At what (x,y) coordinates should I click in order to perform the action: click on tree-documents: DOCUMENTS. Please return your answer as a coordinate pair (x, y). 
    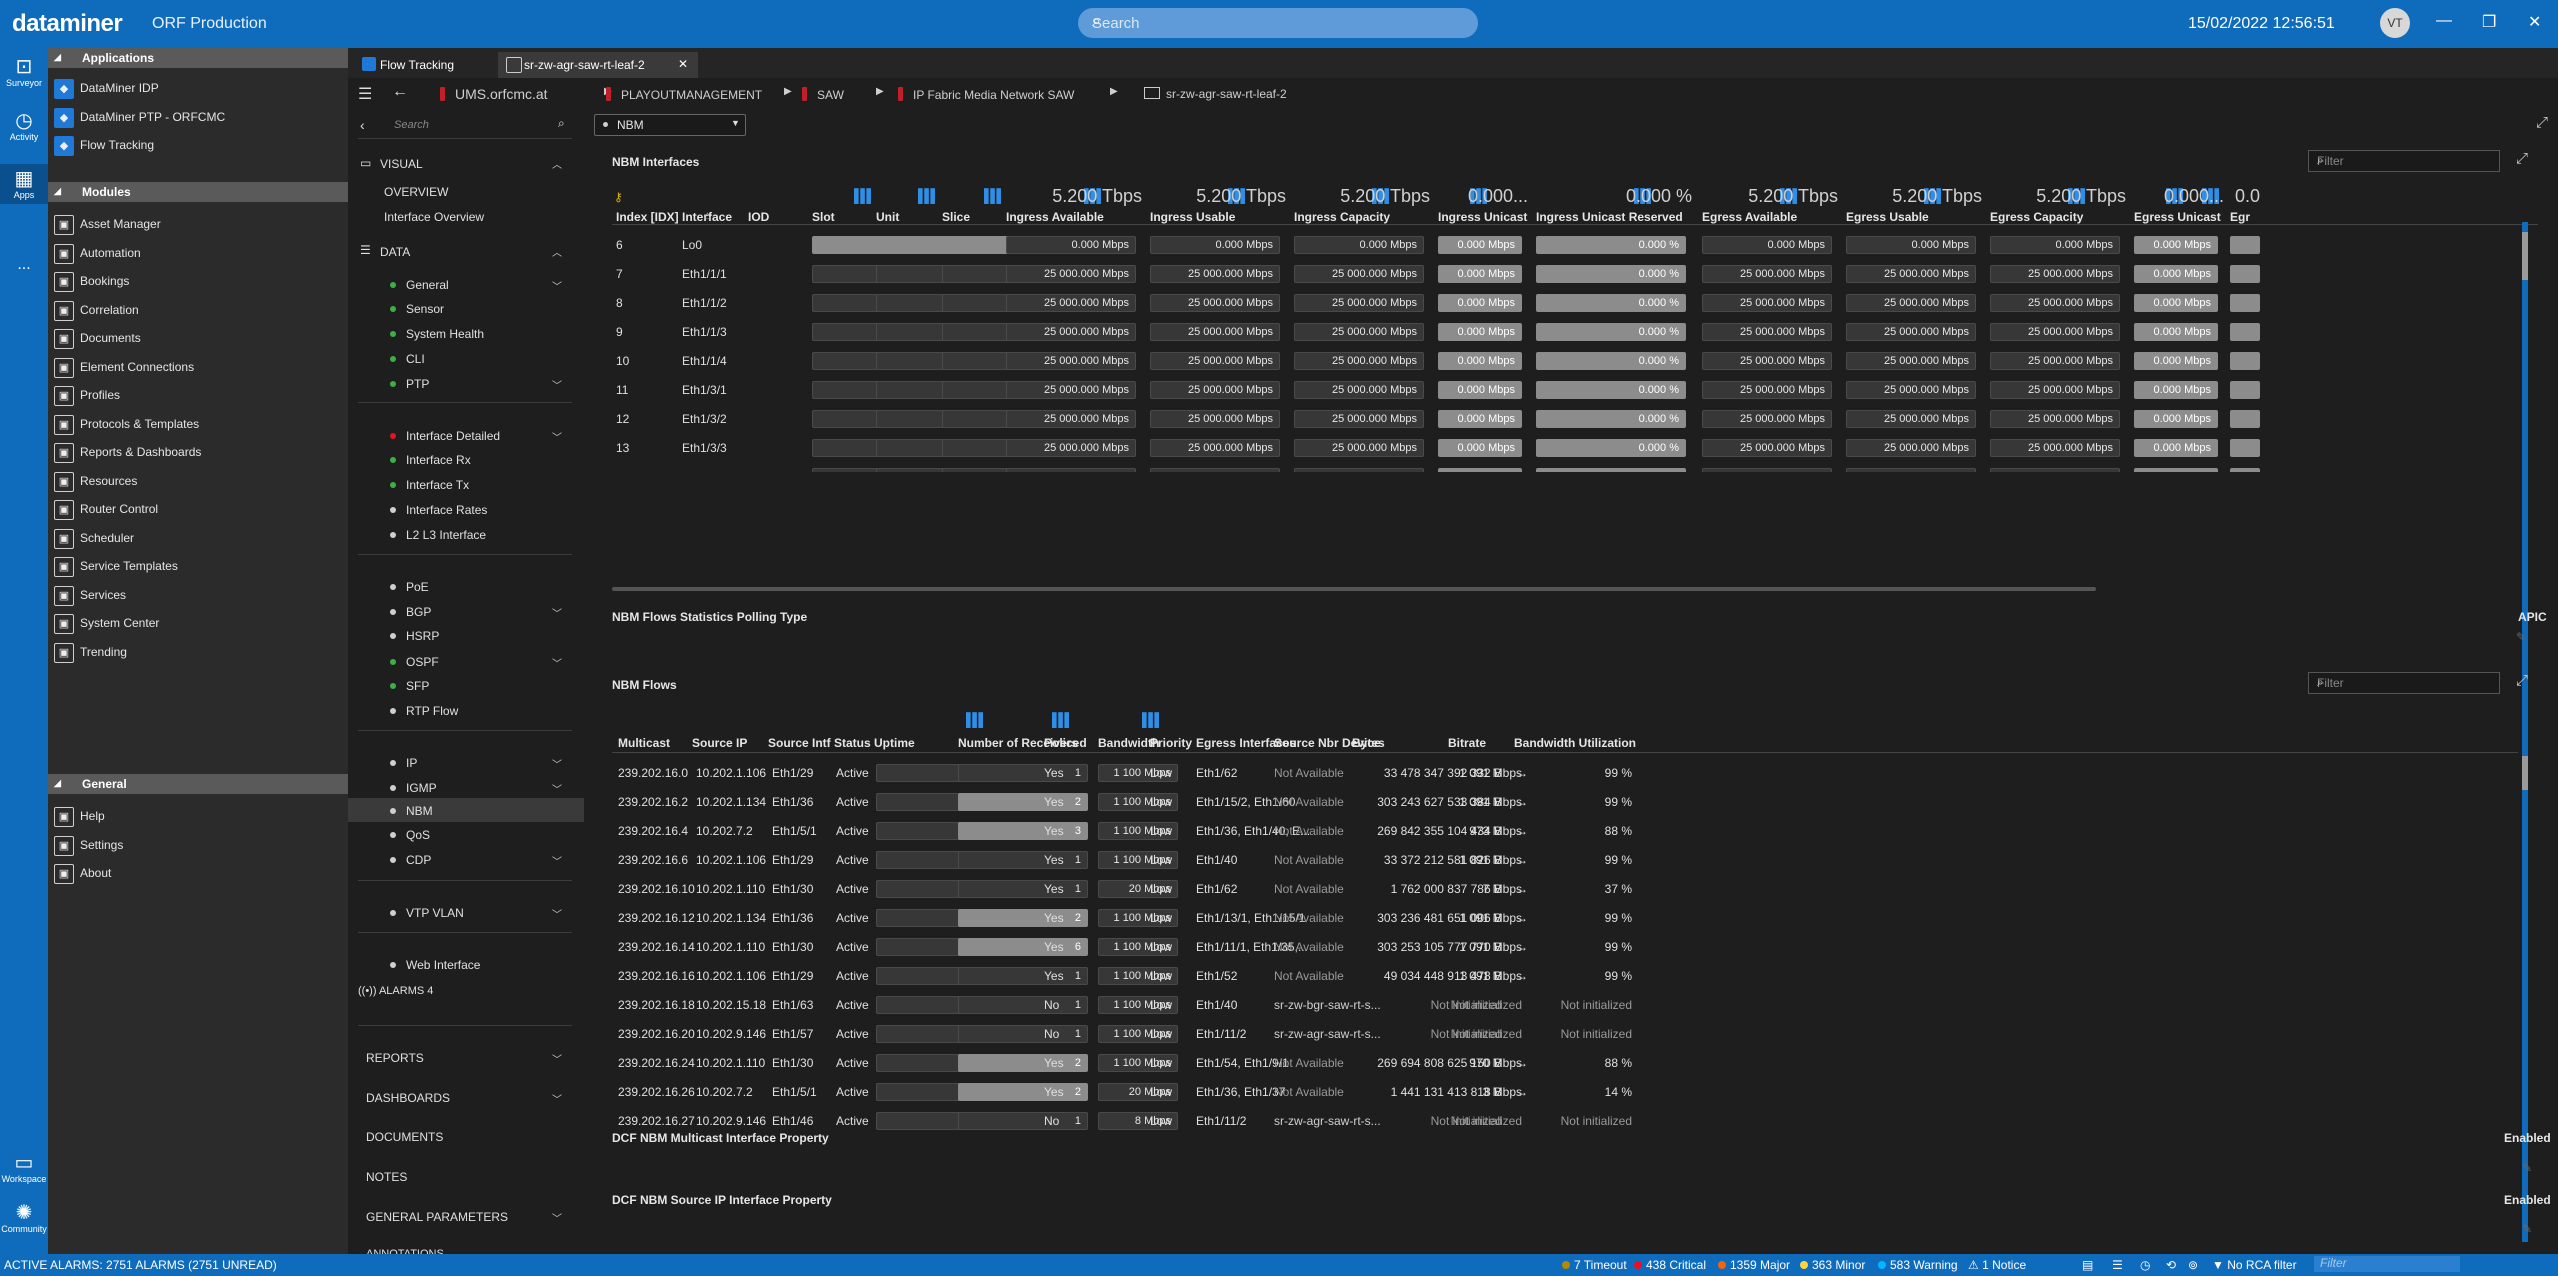
    Looking at the image, I should click on (404, 1137).